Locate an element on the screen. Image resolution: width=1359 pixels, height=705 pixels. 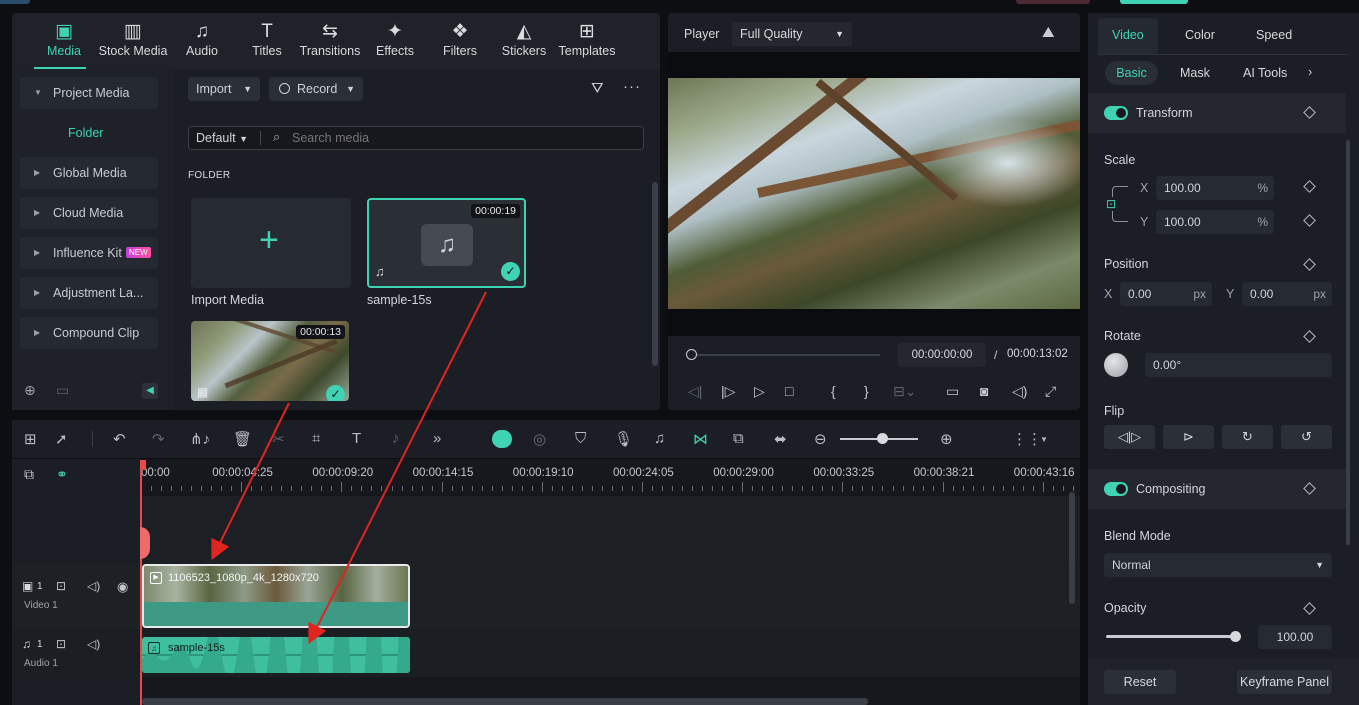
chevron-right-icon: › is located at coordinates (1310, 71).